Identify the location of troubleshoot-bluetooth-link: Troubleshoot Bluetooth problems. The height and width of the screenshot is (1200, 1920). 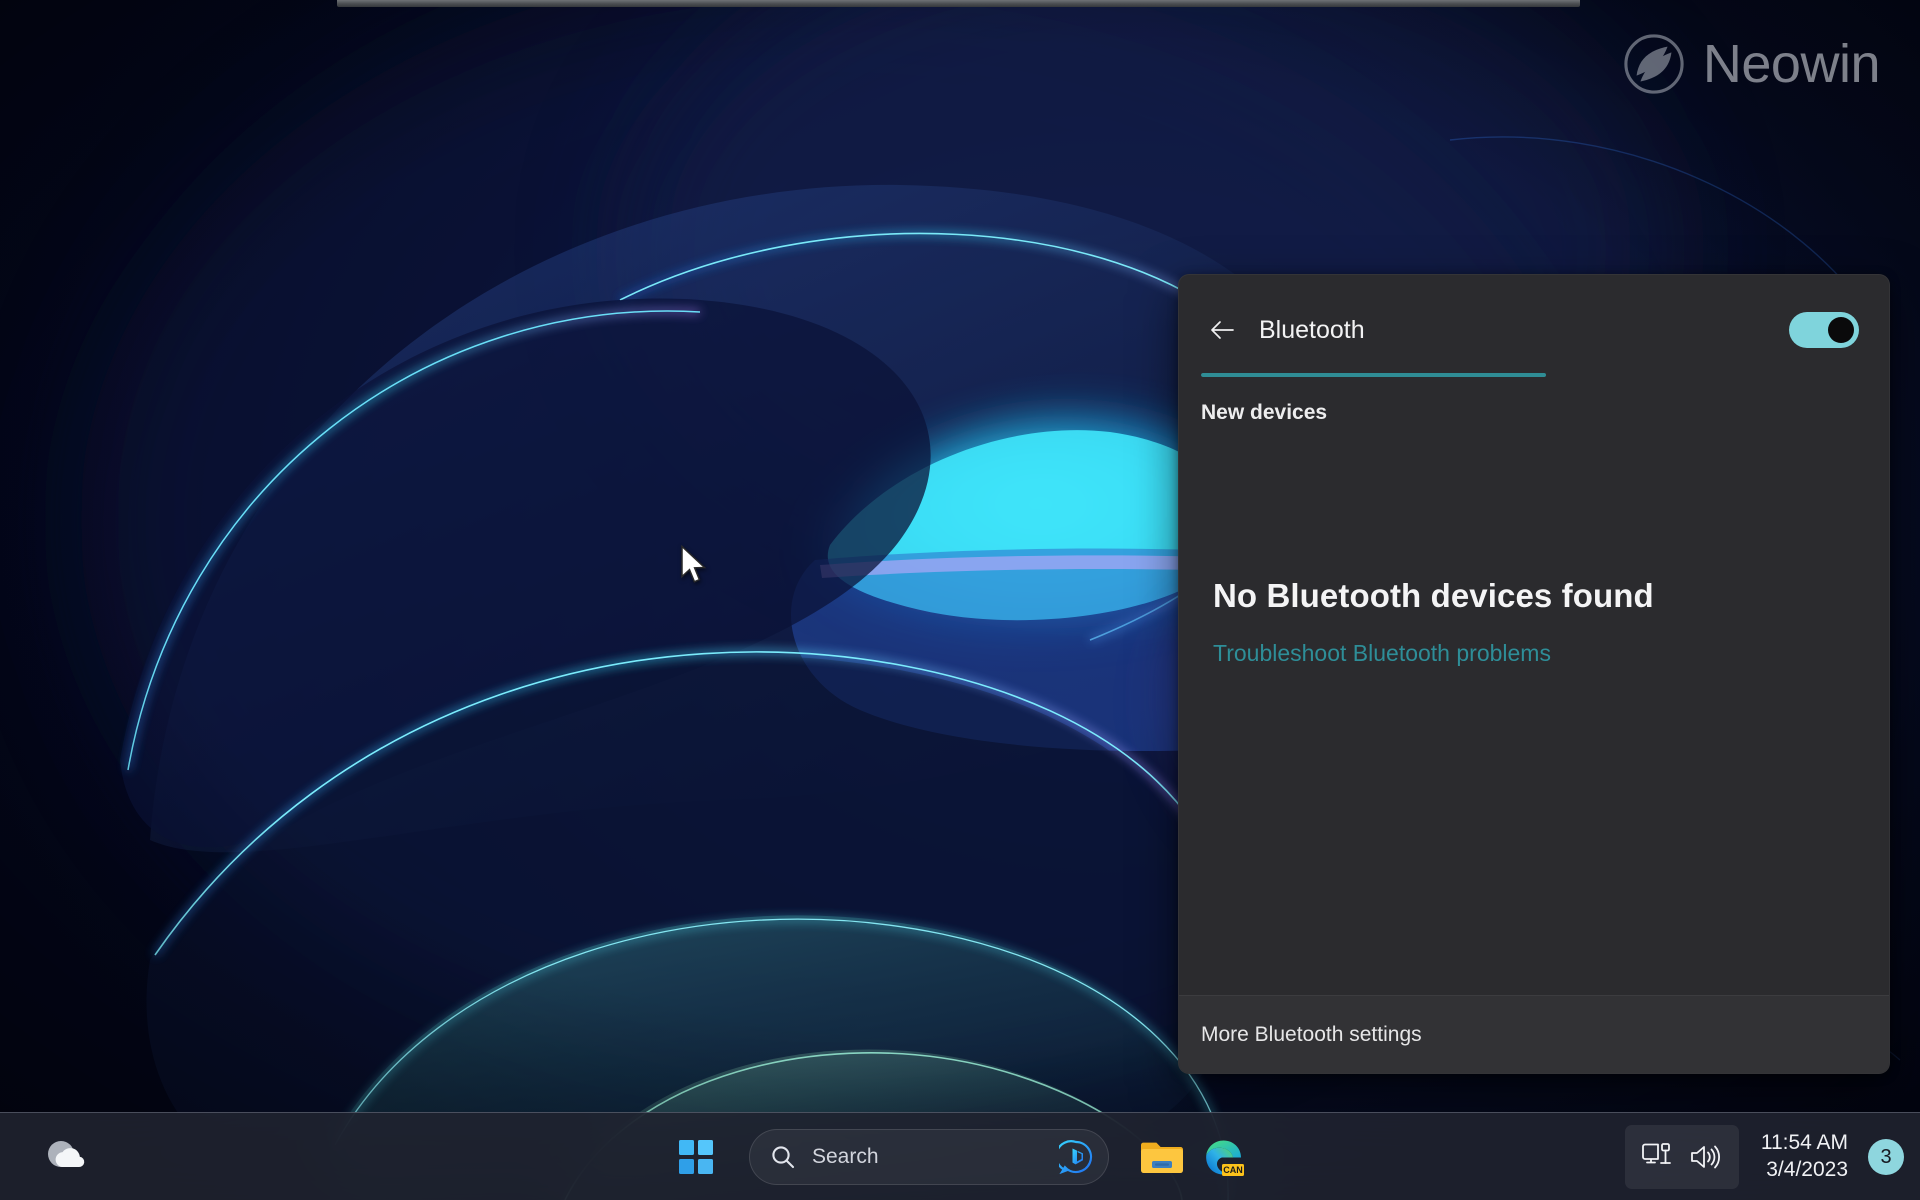
(1382, 653).